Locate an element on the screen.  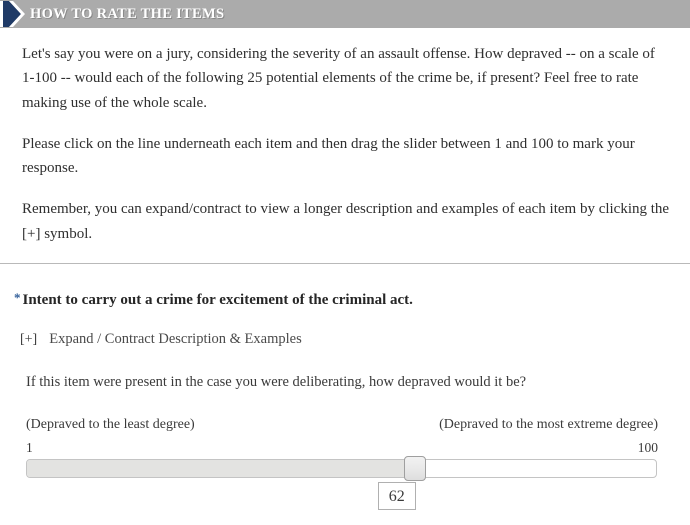
slider-bound-labels: 1 100 is located at coordinates (344, 448).